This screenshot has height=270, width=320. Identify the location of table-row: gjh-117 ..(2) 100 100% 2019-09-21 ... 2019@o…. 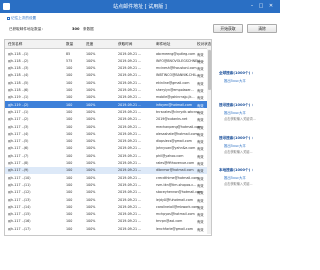
(108, 119).